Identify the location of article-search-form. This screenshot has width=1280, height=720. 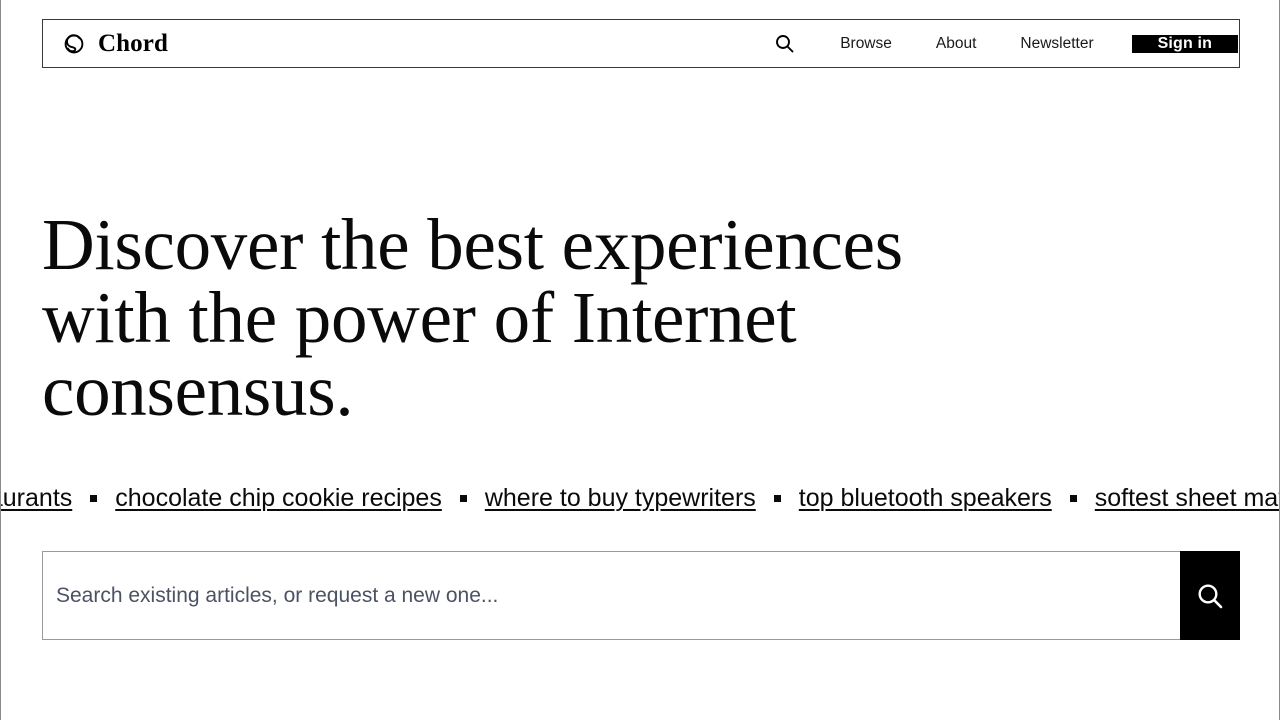
(641, 595).